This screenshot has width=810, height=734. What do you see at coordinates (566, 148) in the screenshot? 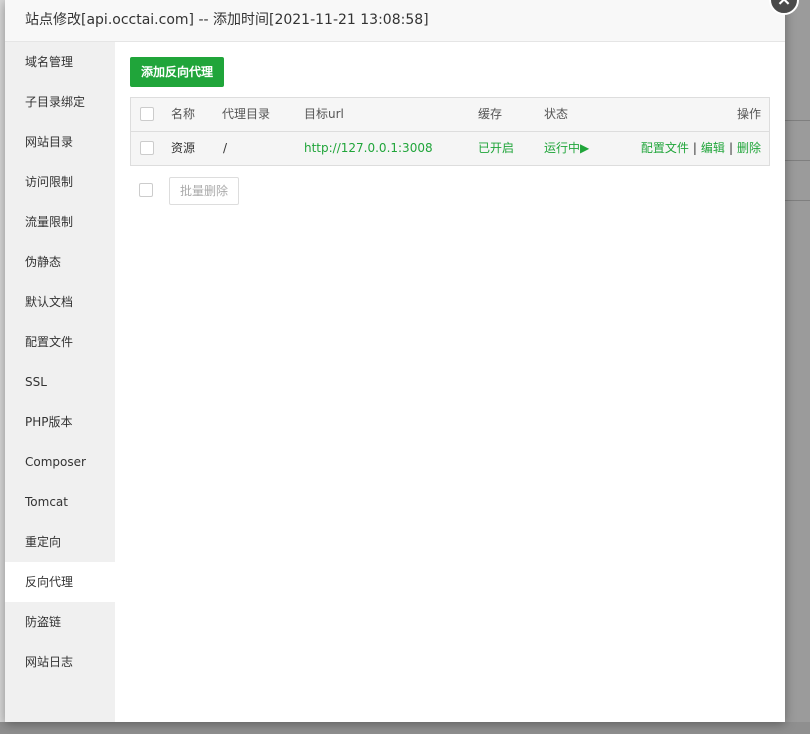
I see `row-running-status: 运行中▶` at bounding box center [566, 148].